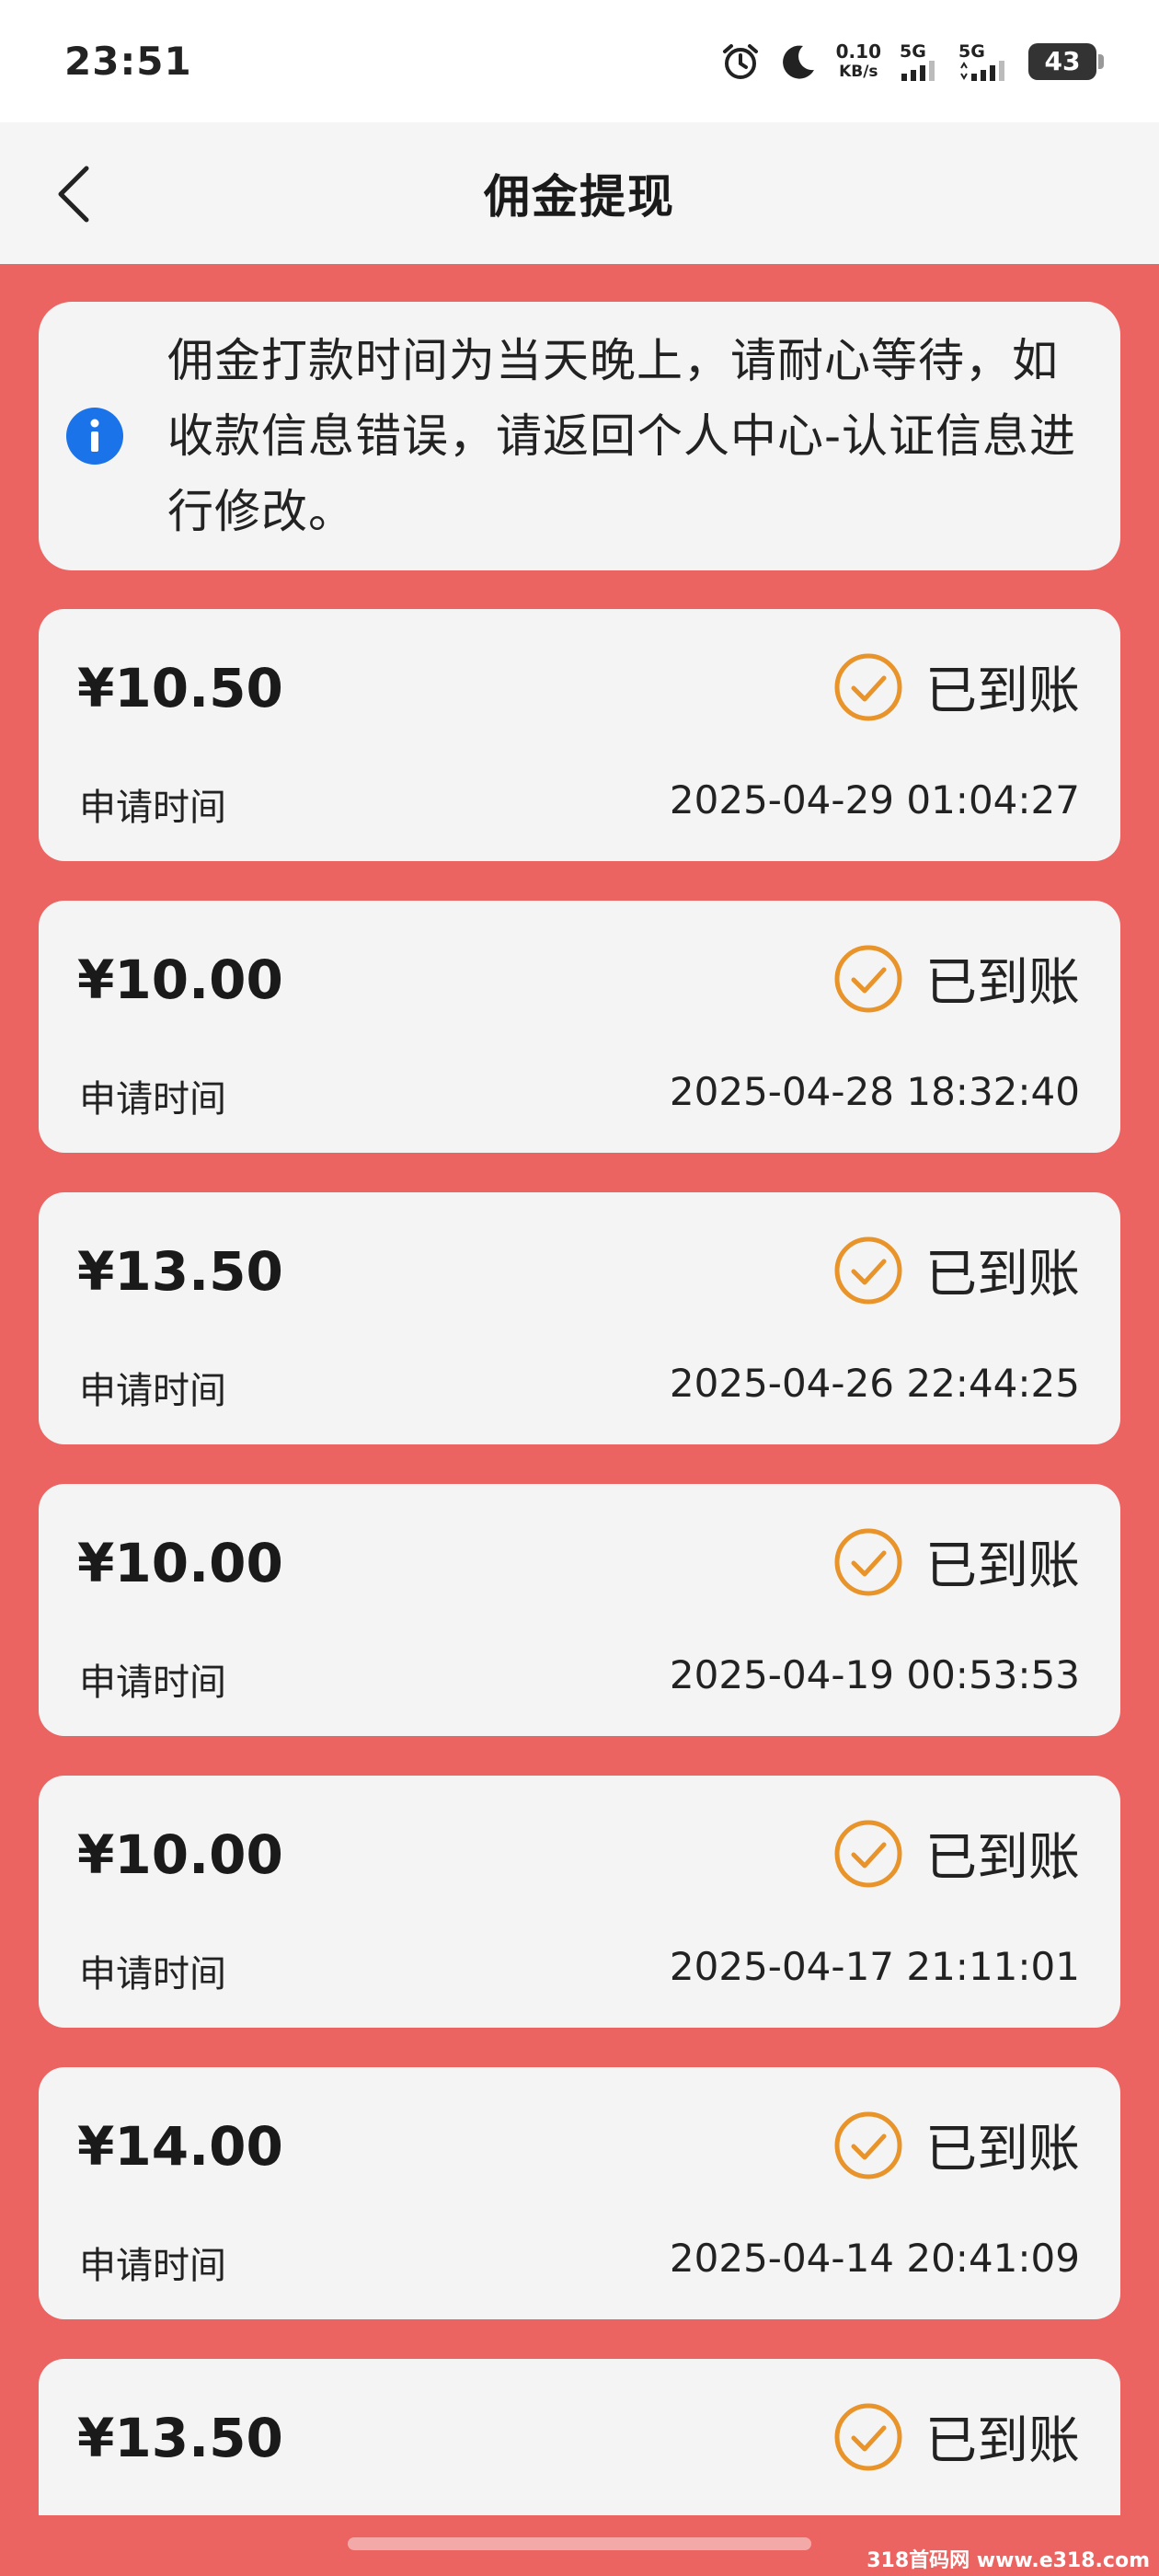  I want to click on nav-bar: 佣金提现, so click(579, 193).